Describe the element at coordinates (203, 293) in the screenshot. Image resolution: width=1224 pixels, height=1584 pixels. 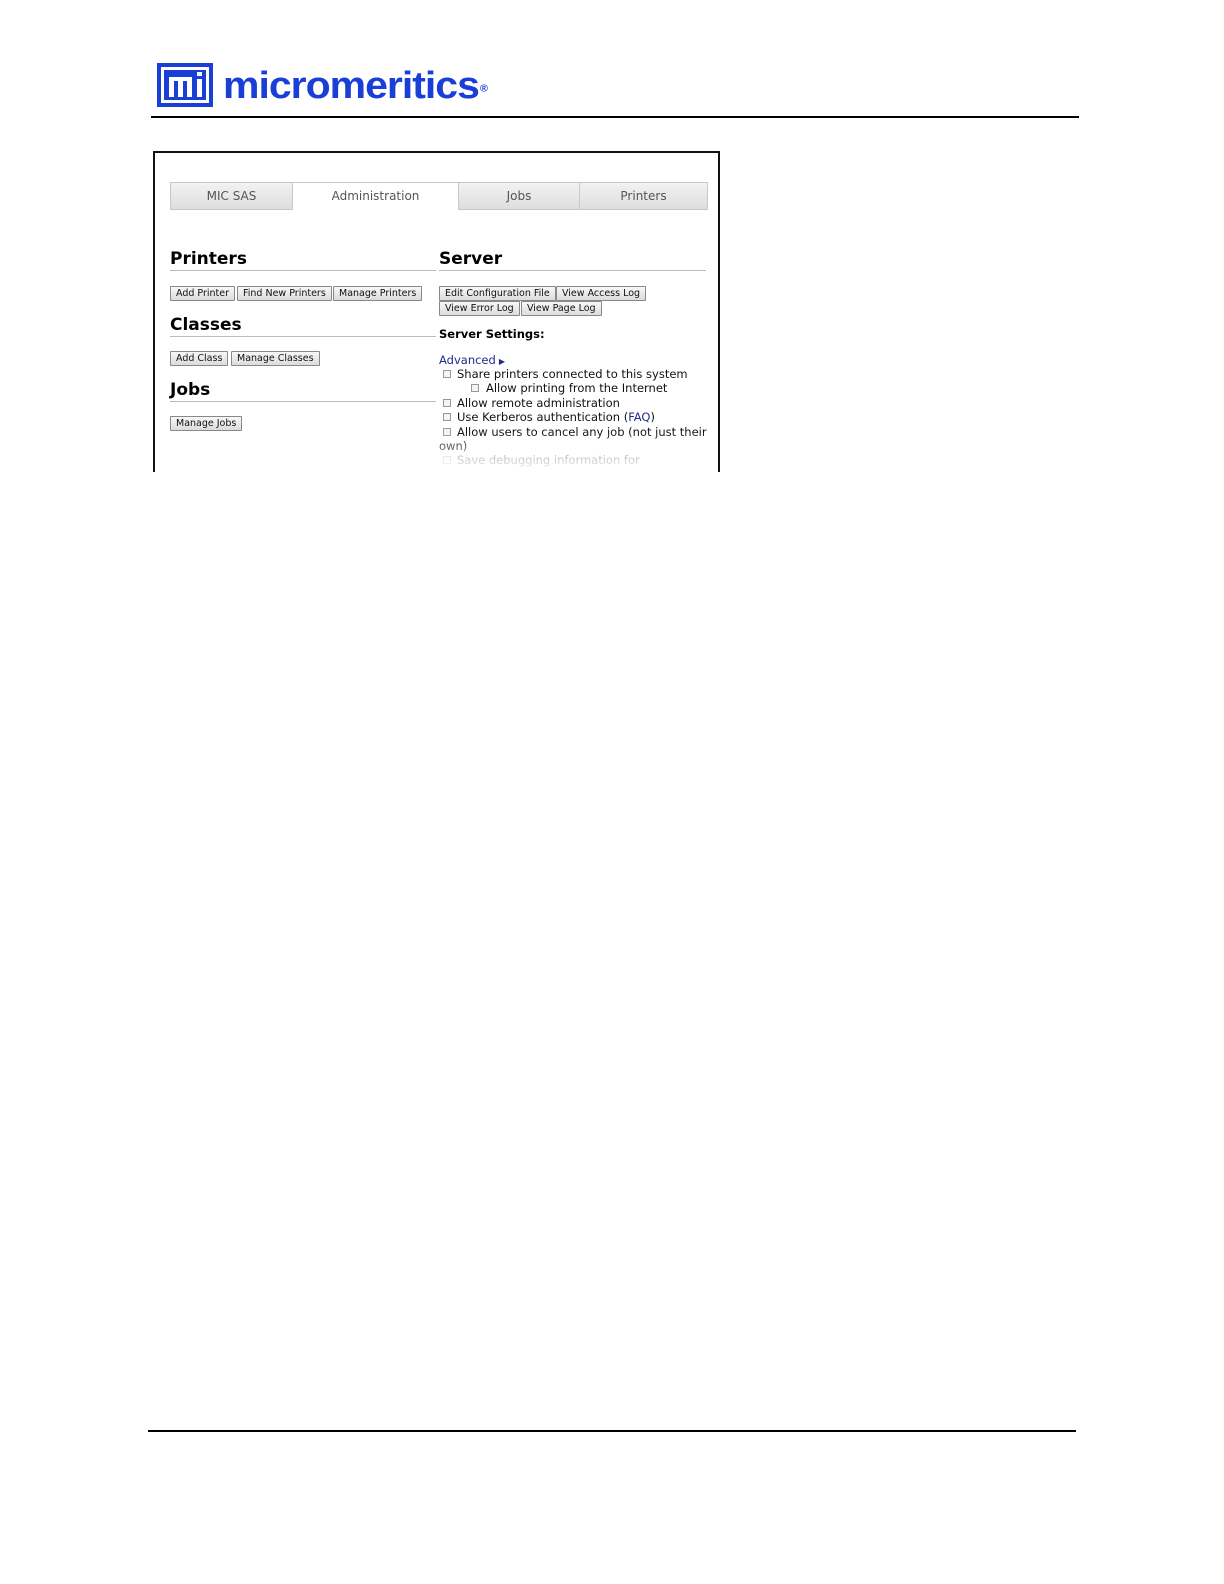
I see `add-printer-button: Add Printer` at that location.